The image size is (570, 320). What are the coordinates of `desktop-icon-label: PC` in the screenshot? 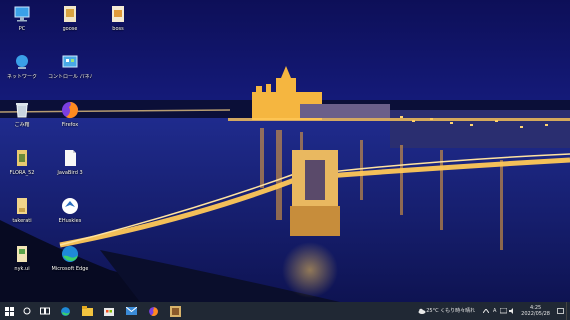 It's located at (22, 29).